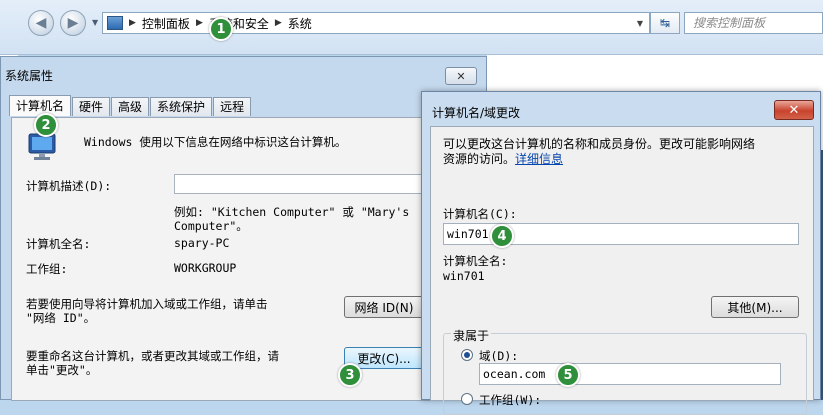  Describe the element at coordinates (46, 125) in the screenshot. I see `step-badge-2: 2` at that location.